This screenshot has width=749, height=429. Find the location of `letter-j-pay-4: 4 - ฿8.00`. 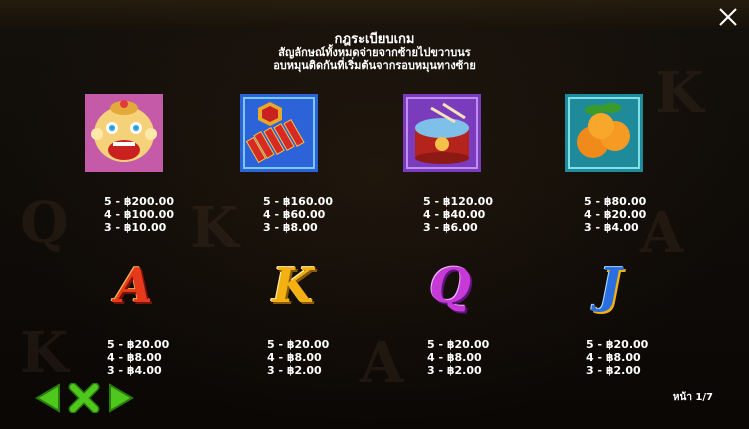

letter-j-pay-4: 4 - ฿8.00 is located at coordinates (613, 357).